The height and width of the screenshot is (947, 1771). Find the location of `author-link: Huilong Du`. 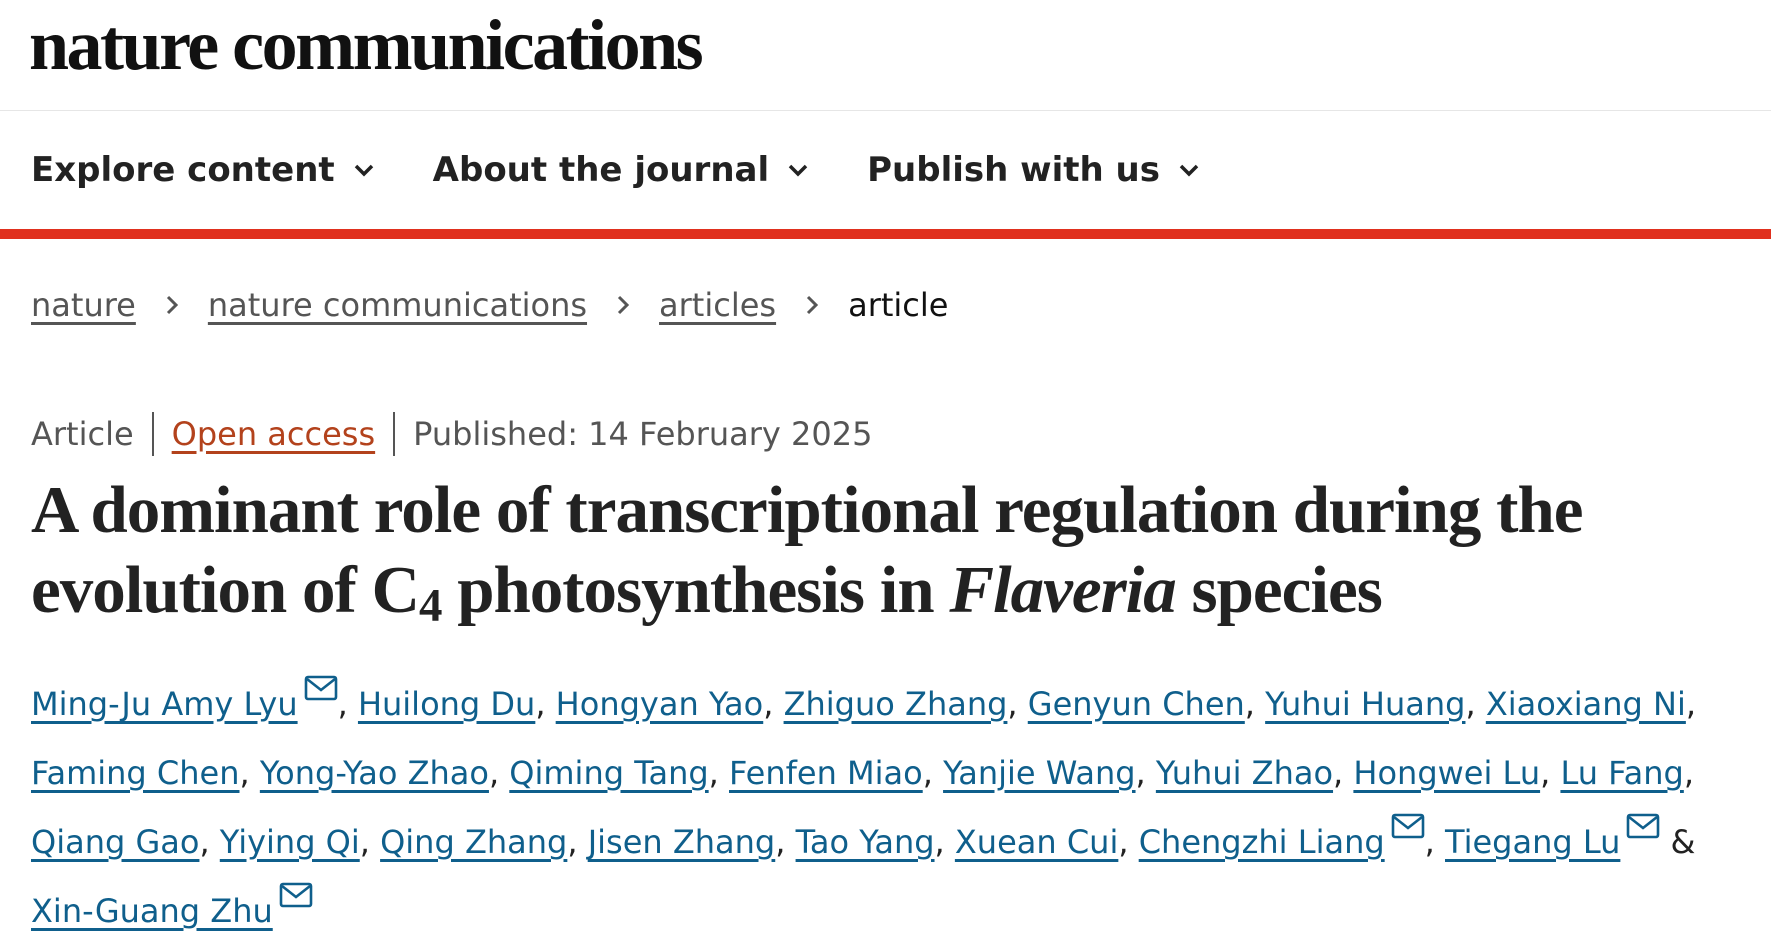

author-link: Huilong Du is located at coordinates (446, 704).